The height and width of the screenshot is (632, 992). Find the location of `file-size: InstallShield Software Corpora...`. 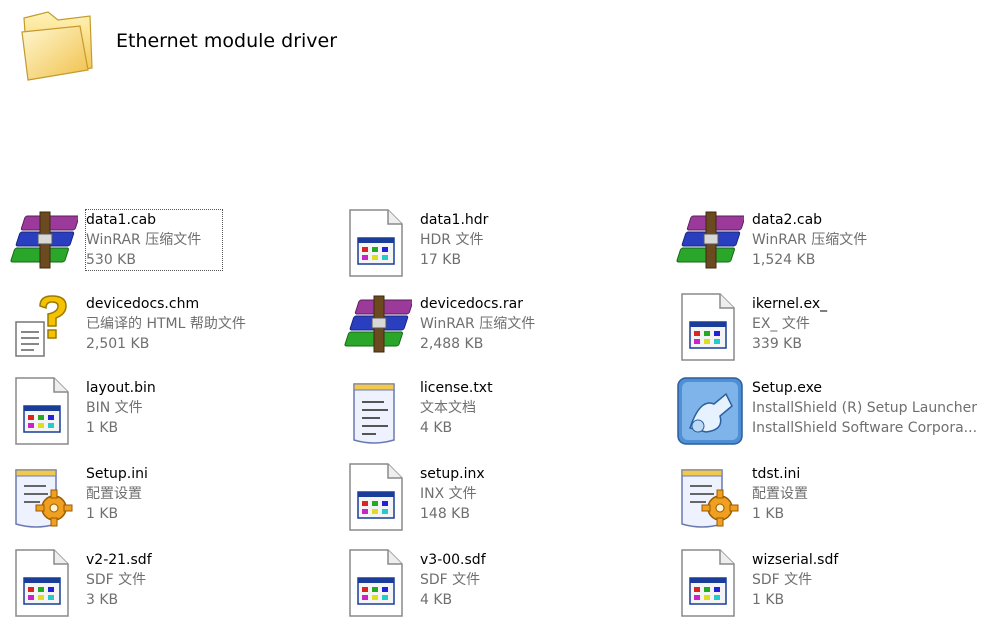

file-size: InstallShield Software Corpora... is located at coordinates (865, 428).